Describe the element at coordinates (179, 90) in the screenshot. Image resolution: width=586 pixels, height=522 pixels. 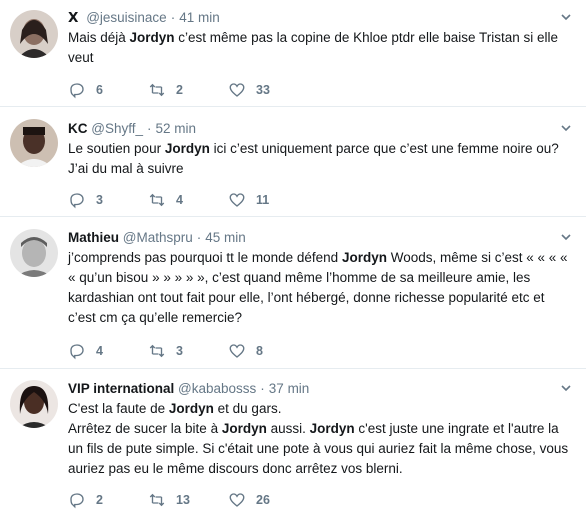
I see `retweet-count: 2` at that location.